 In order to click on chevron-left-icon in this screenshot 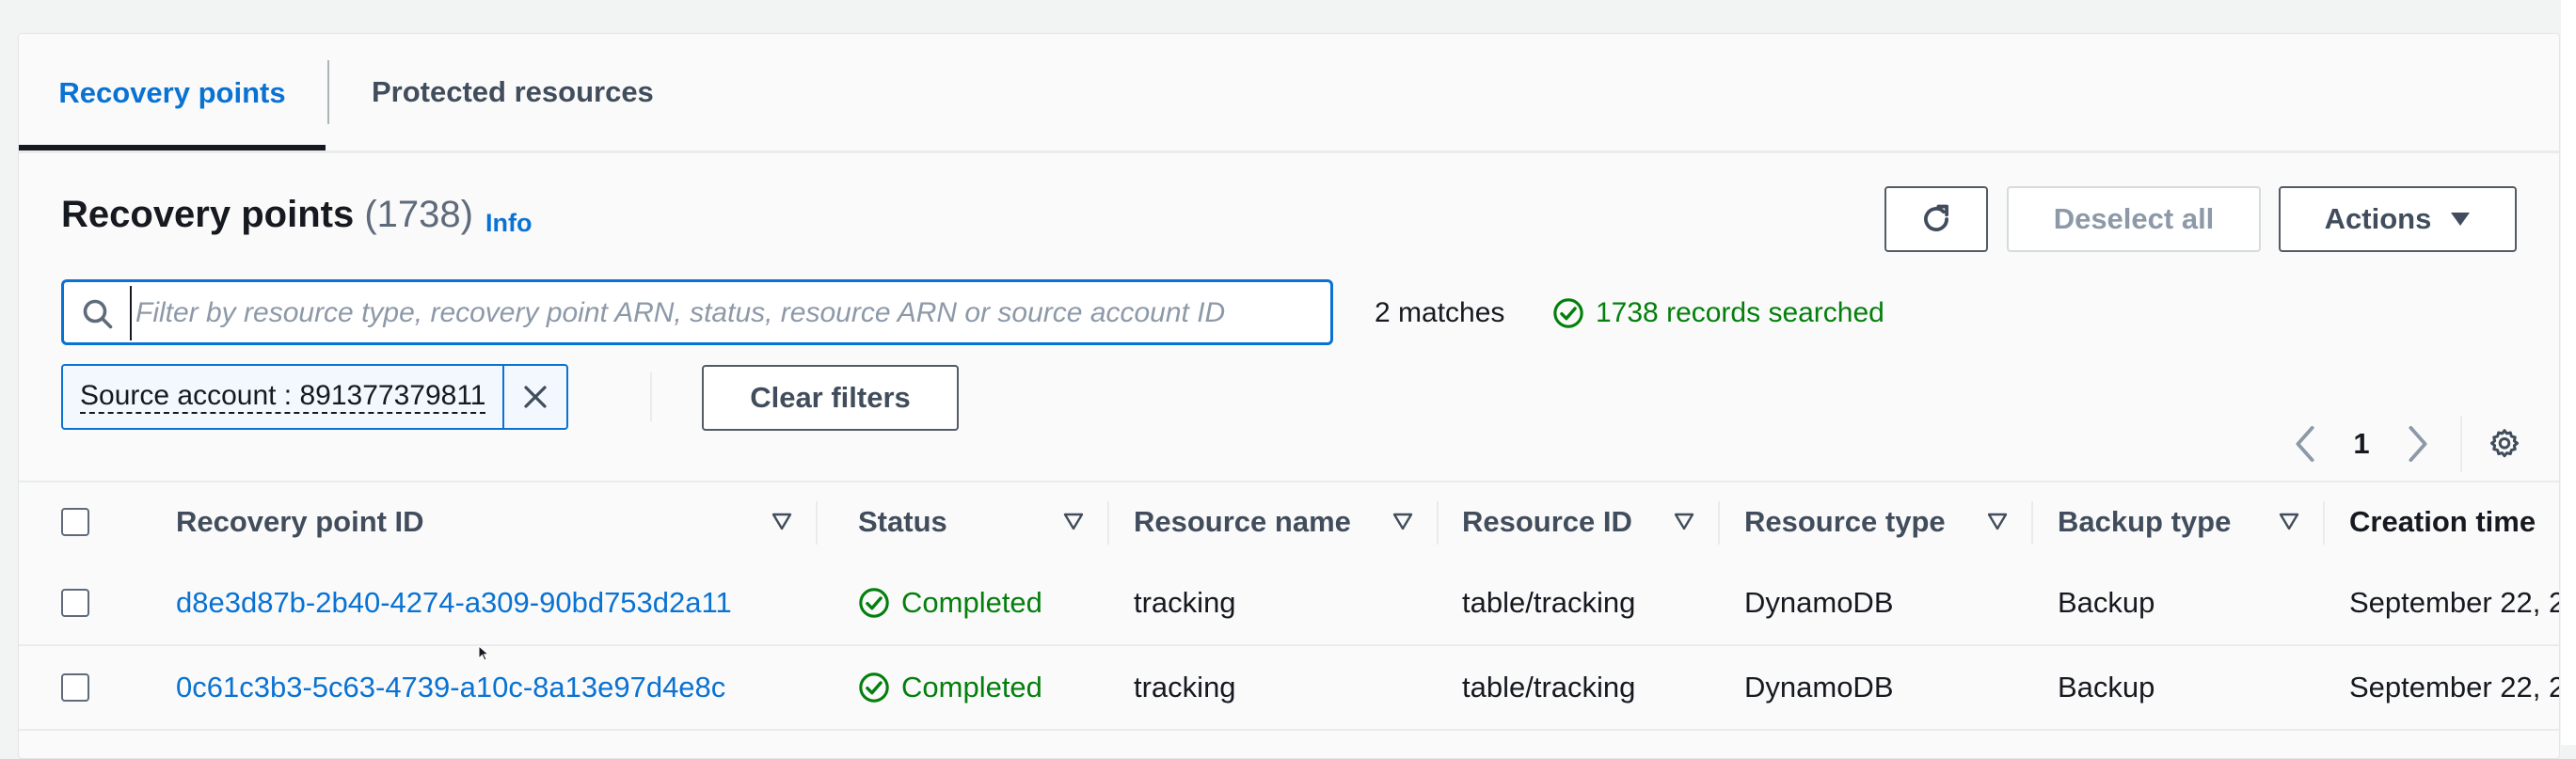, I will do `click(2305, 444)`.